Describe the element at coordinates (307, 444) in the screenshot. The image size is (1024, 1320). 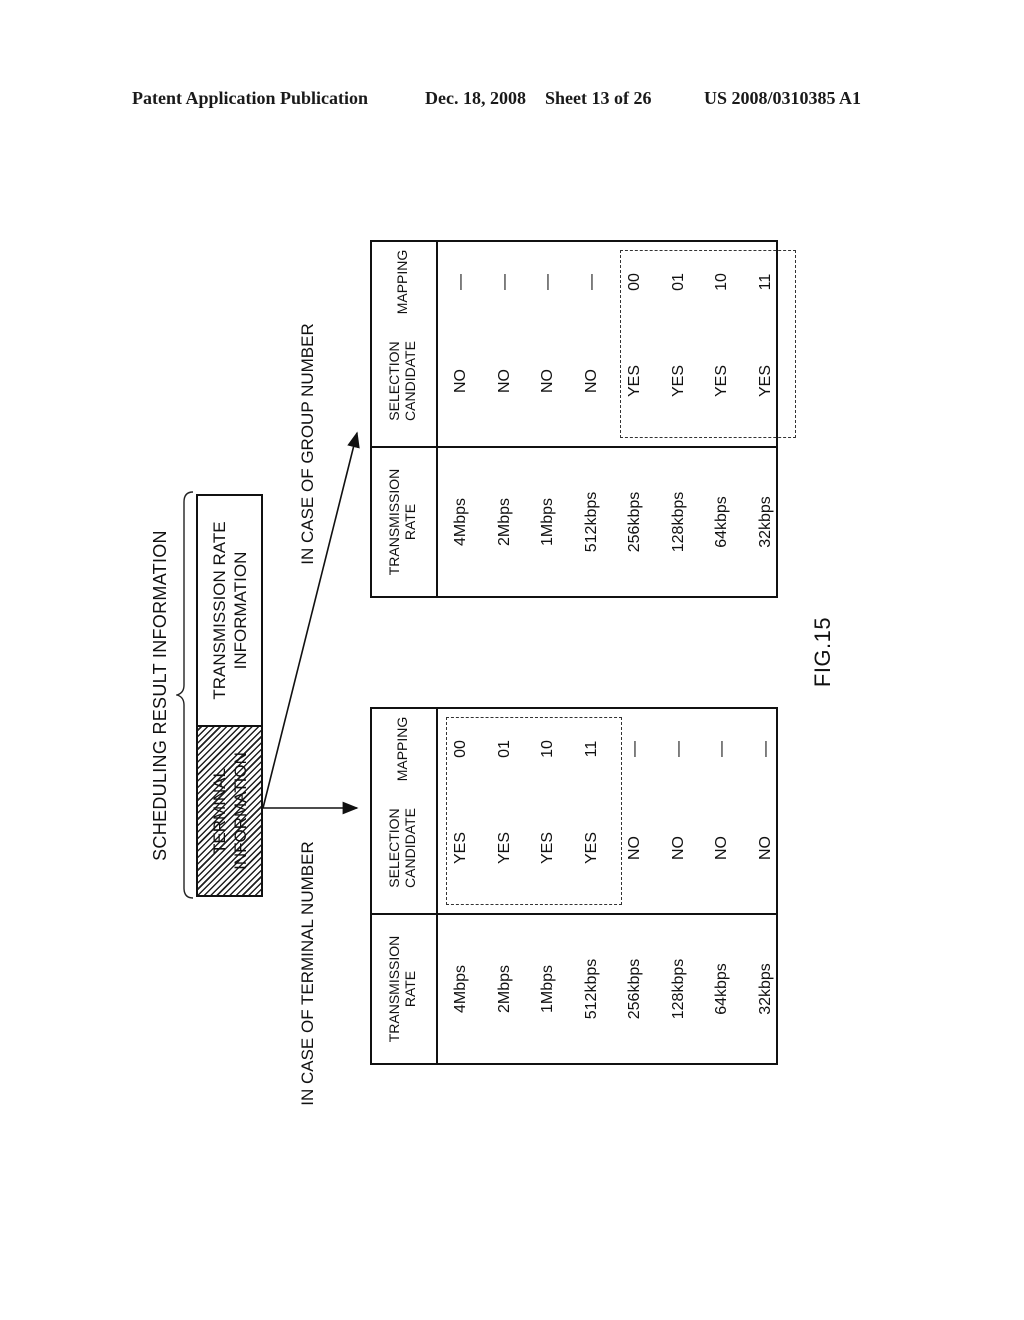
I see `group-number-case-label: IN CASE OF GROUP NUMBER` at that location.